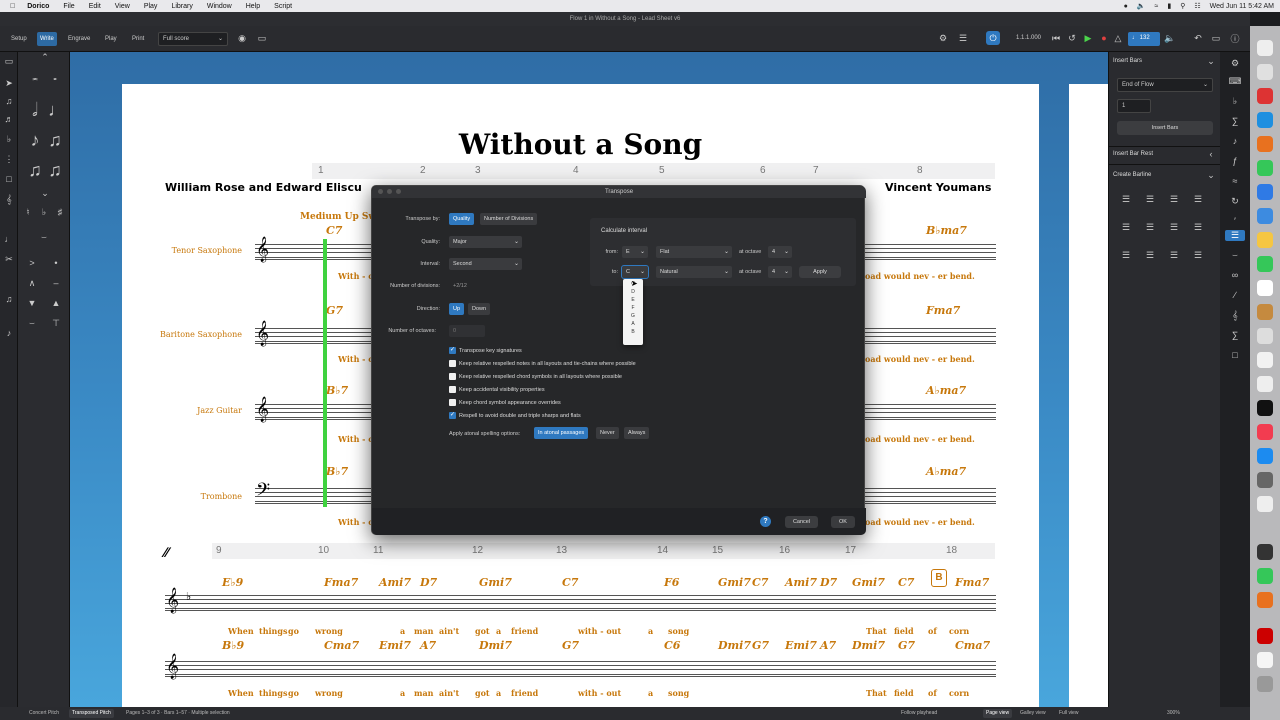 This screenshot has height=720, width=1280. What do you see at coordinates (35, 77) in the screenshot?
I see `breve-icon: 𝅜` at bounding box center [35, 77].